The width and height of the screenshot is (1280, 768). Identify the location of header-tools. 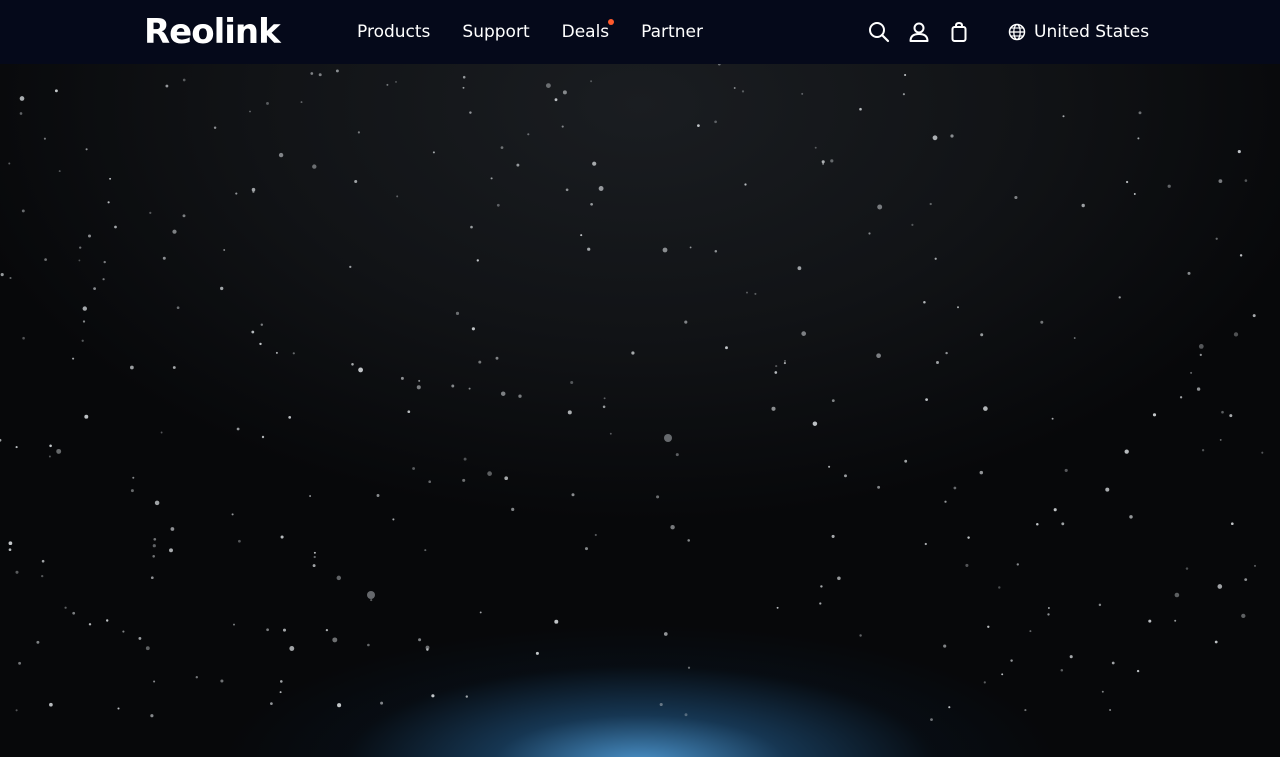
(928, 32).